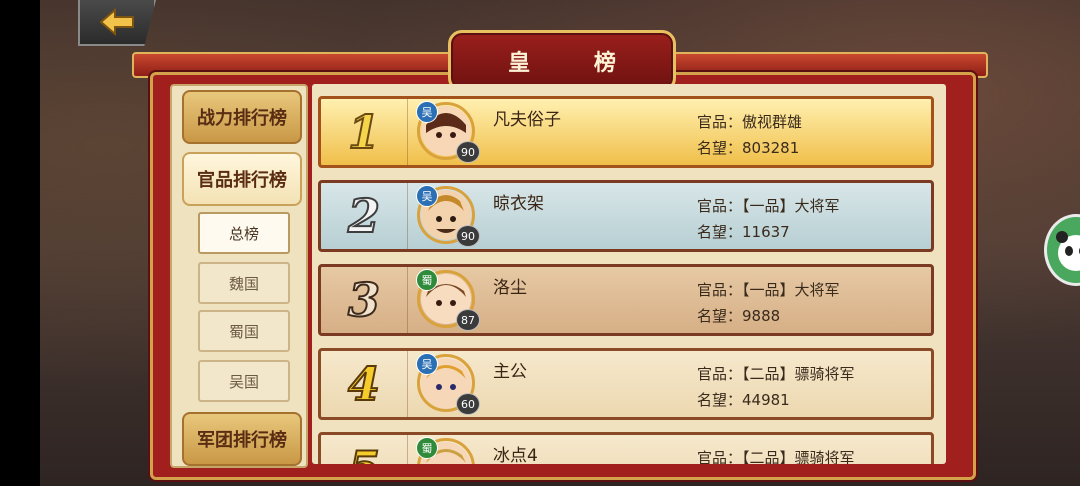 The width and height of the screenshot is (1080, 486). I want to click on ranking-row: 2 吴 90 晾衣架 官品：【一品】大将军 名望：11637, so click(626, 216).